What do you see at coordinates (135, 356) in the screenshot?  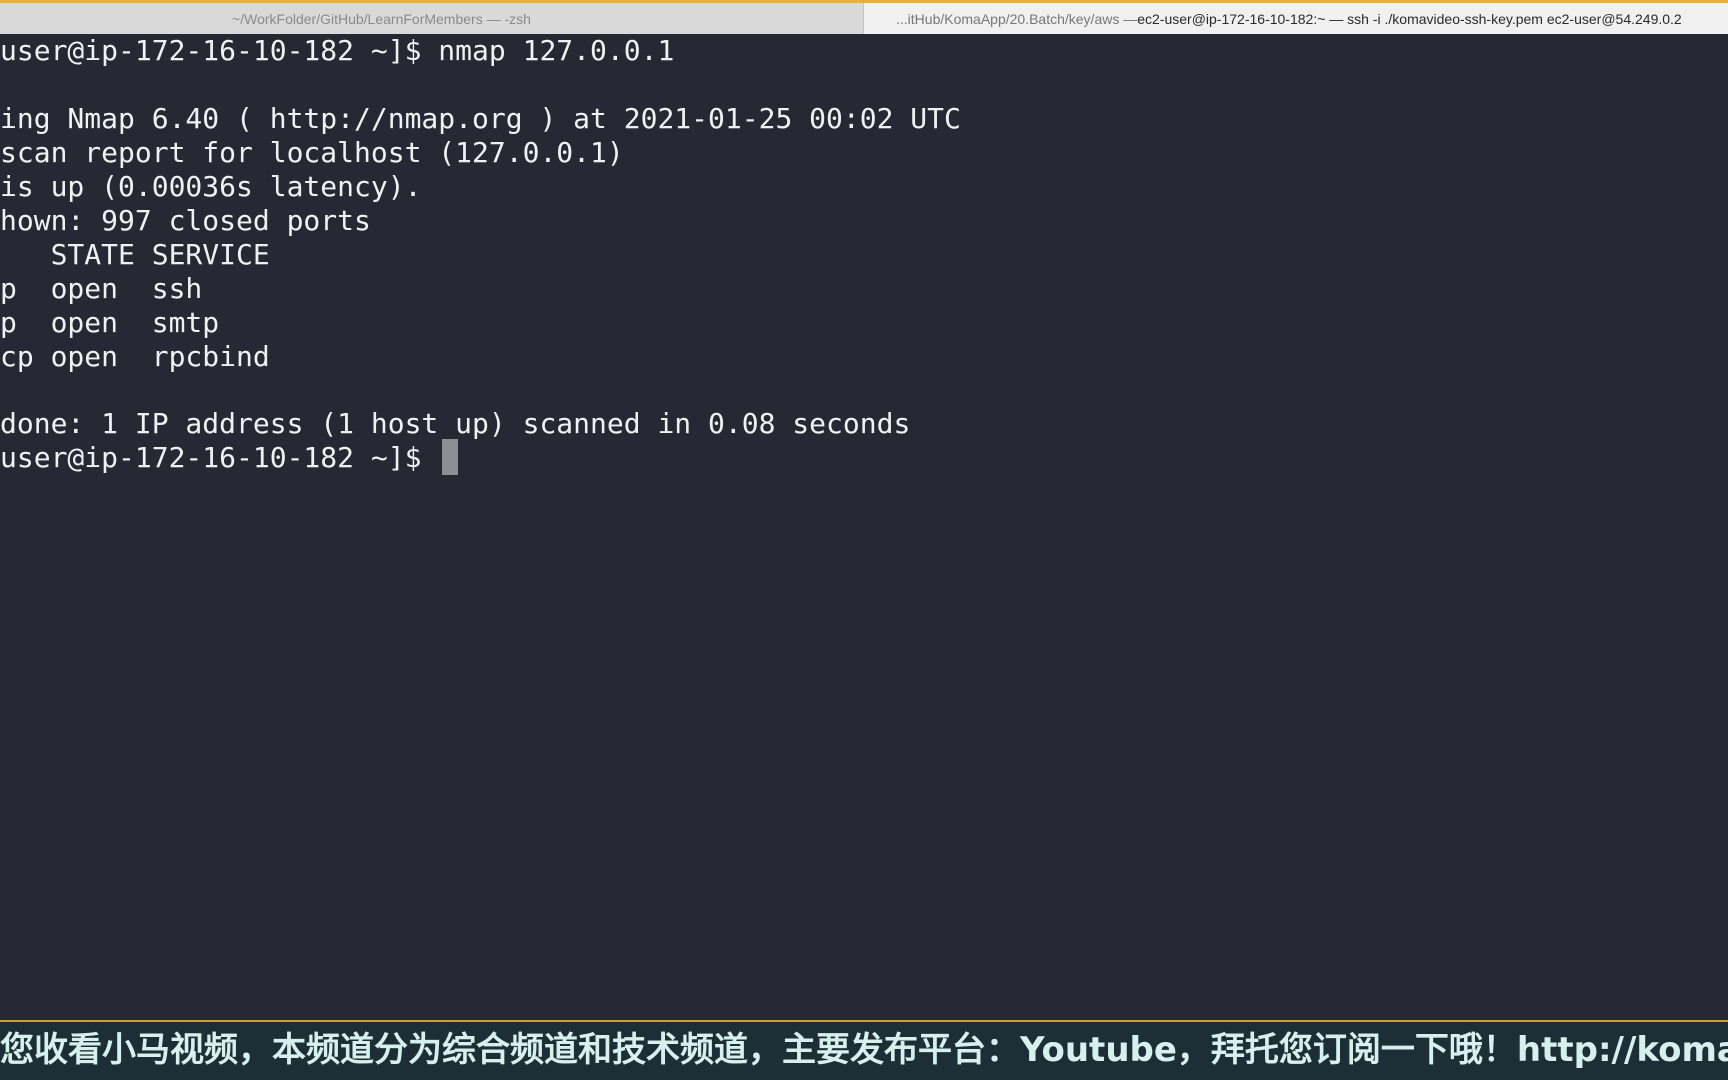 I see `terminal-line: cp open rpcbind` at bounding box center [135, 356].